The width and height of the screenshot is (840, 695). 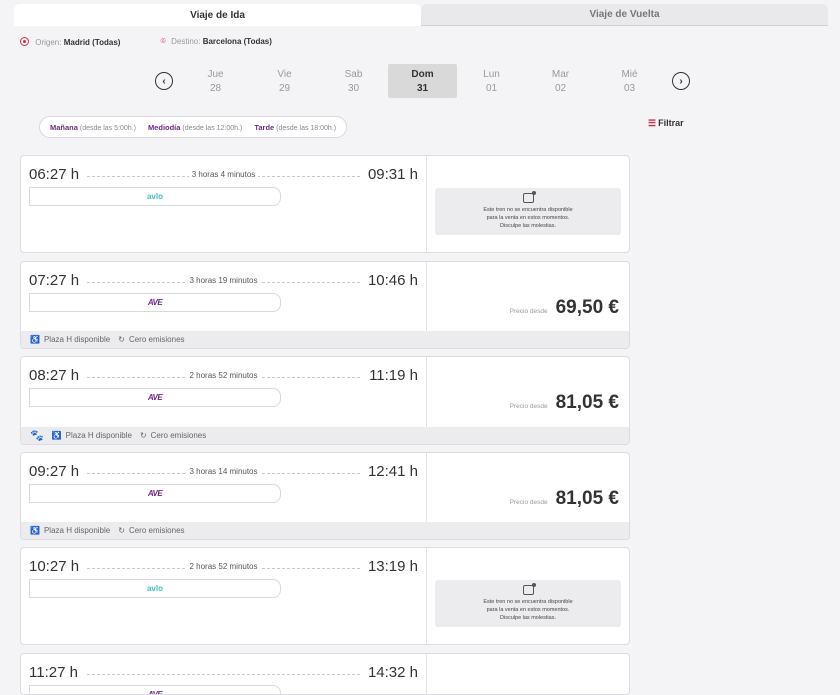 I want to click on origin-label: Origen:, so click(x=48, y=42).